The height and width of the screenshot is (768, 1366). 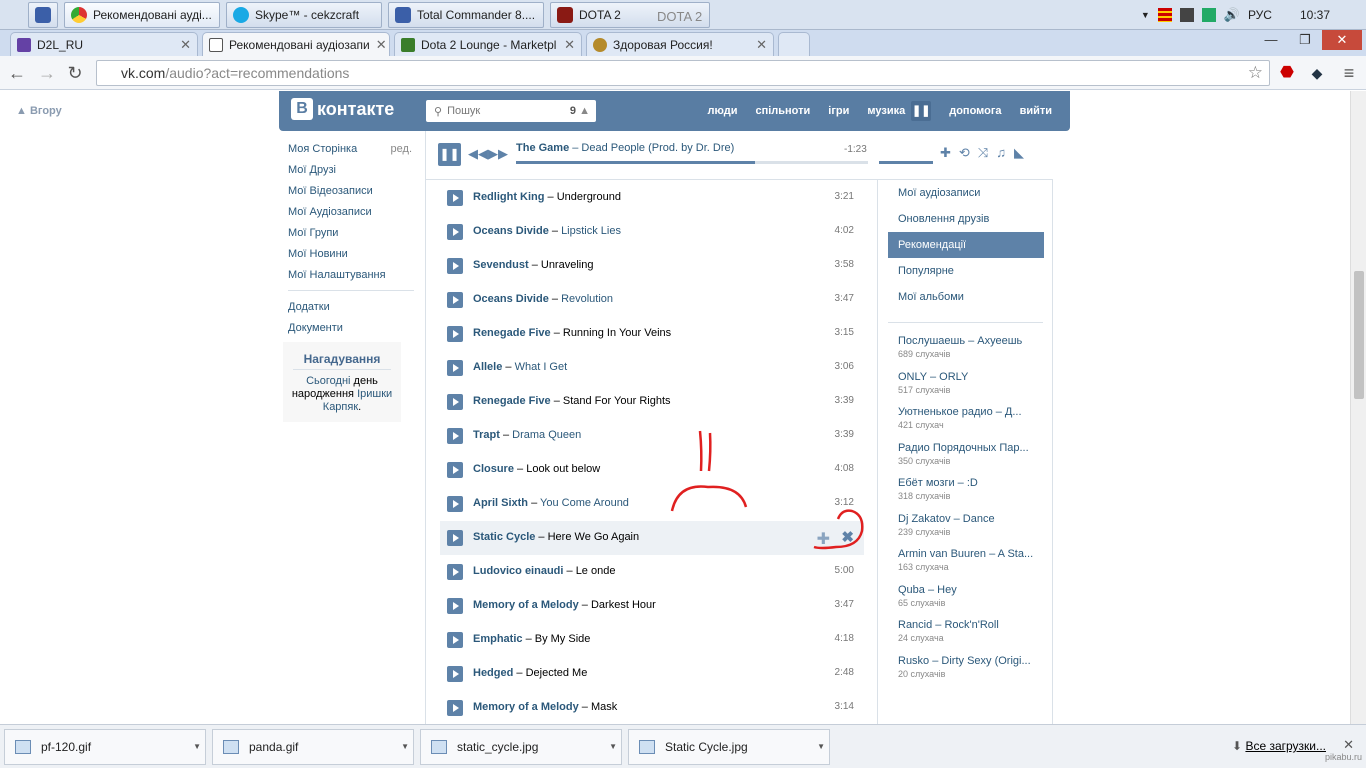 What do you see at coordinates (975, 111) in the screenshot?
I see `nav-help: допомога` at bounding box center [975, 111].